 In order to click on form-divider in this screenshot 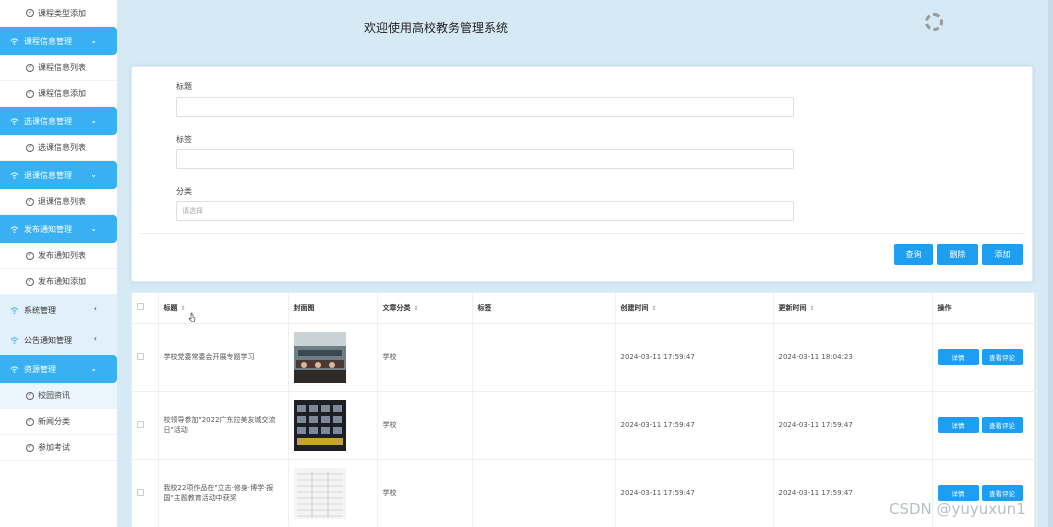, I will do `click(582, 233)`.